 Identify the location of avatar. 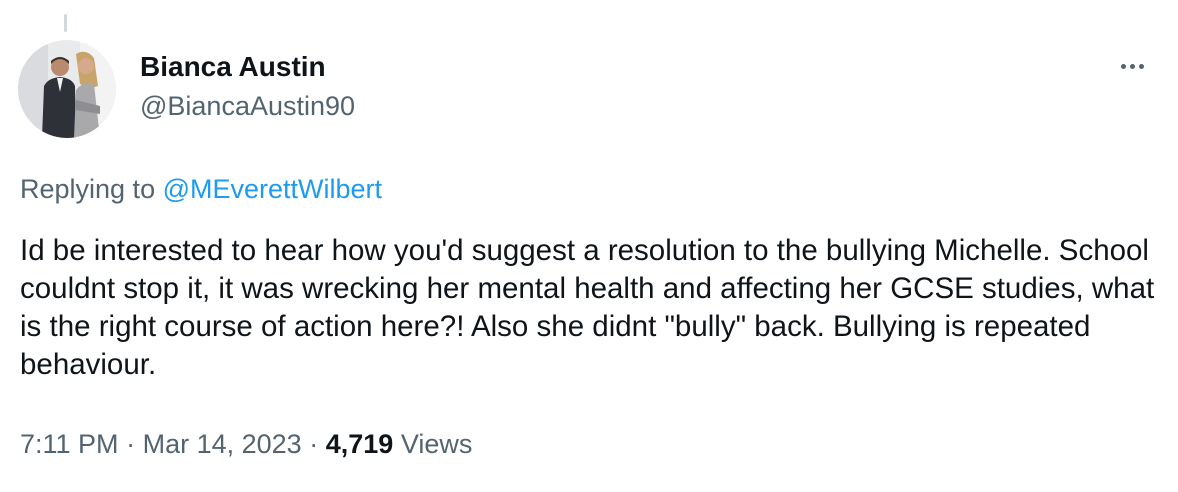
(67, 89).